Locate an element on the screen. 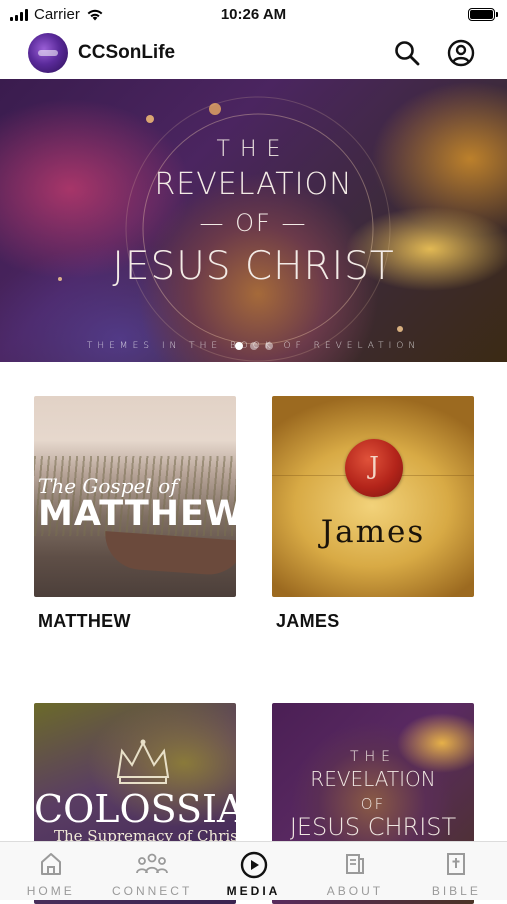  bottom-tab-bar: HOME CONNECT MEDIA ABOUT BIBLE is located at coordinates (253, 870).